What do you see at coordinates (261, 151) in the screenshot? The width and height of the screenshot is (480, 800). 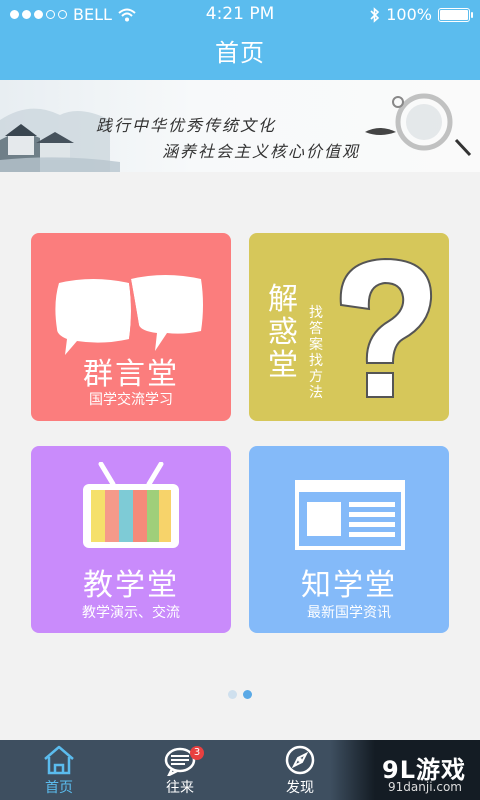 I see `banner-slogan-2: 涵养社会主义核心价值观` at bounding box center [261, 151].